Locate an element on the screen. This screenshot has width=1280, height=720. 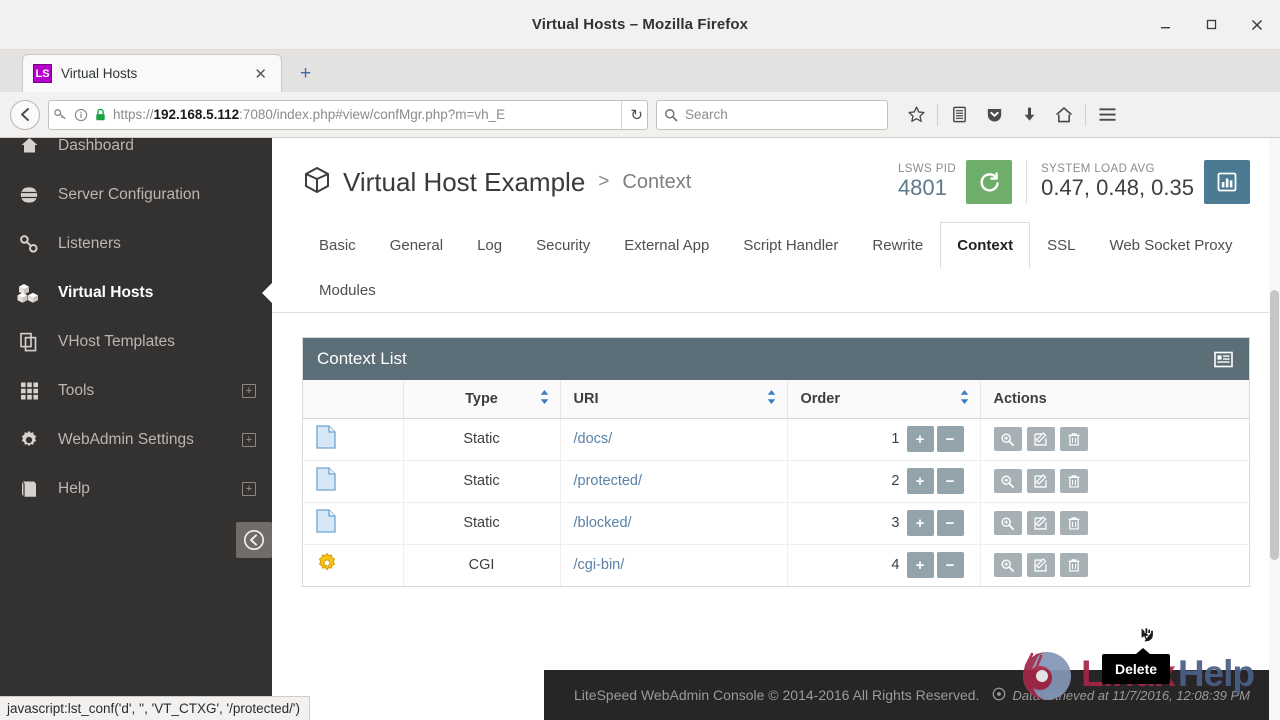
tab-ssl: SSL is located at coordinates (1061, 245).